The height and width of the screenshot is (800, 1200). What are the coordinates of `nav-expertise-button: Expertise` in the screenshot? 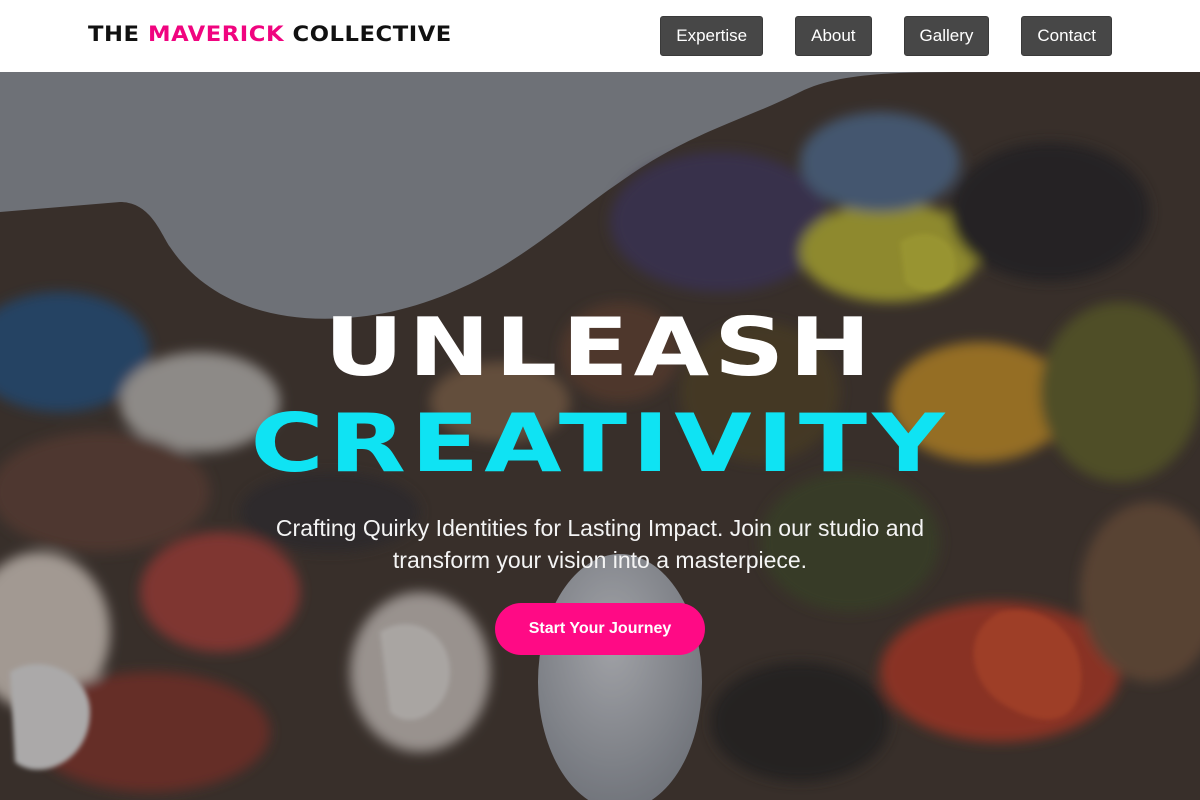 It's located at (712, 36).